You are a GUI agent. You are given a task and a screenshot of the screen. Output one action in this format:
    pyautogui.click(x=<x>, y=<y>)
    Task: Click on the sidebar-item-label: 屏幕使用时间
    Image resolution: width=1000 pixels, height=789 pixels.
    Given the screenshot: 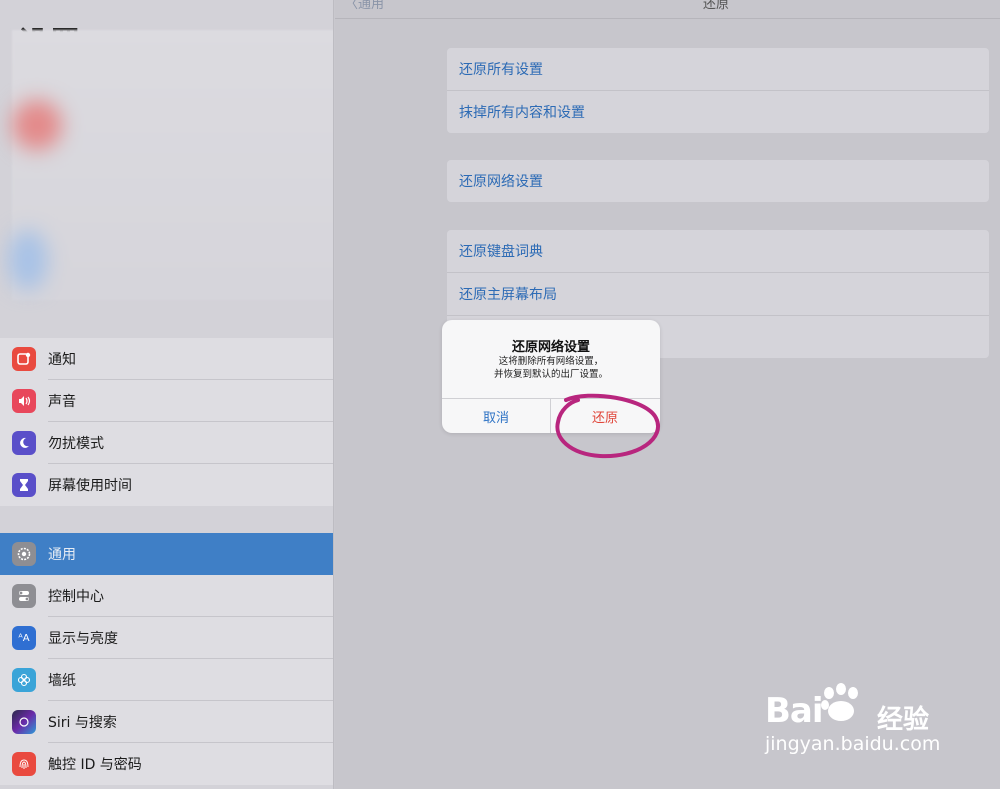 What is the action you would take?
    pyautogui.click(x=90, y=486)
    